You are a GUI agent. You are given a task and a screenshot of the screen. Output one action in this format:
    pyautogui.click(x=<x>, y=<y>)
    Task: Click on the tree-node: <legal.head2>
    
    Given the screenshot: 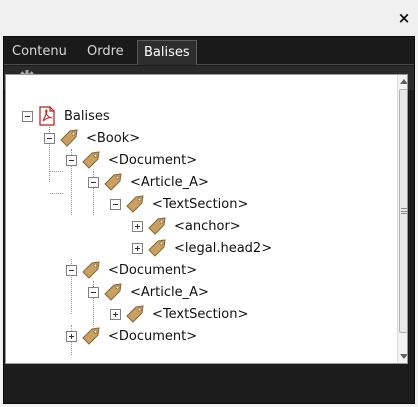 What is the action you would take?
    pyautogui.click(x=202, y=248)
    